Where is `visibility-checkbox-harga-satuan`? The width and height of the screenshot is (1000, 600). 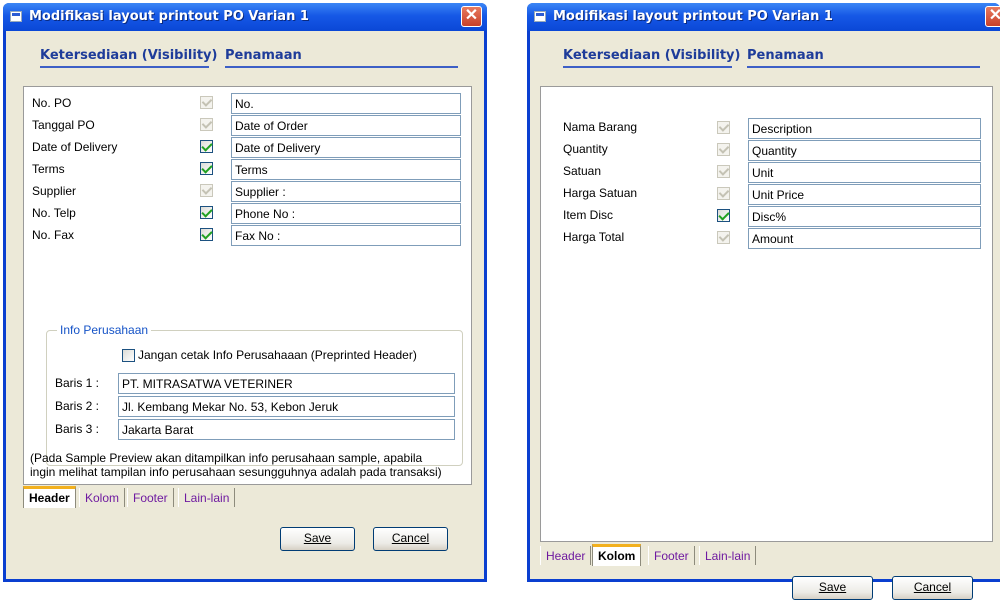
visibility-checkbox-harga-satuan is located at coordinates (723, 193).